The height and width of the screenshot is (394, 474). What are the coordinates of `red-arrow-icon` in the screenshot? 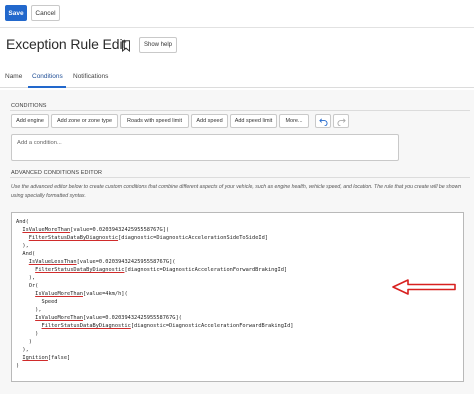 It's located at (424, 287).